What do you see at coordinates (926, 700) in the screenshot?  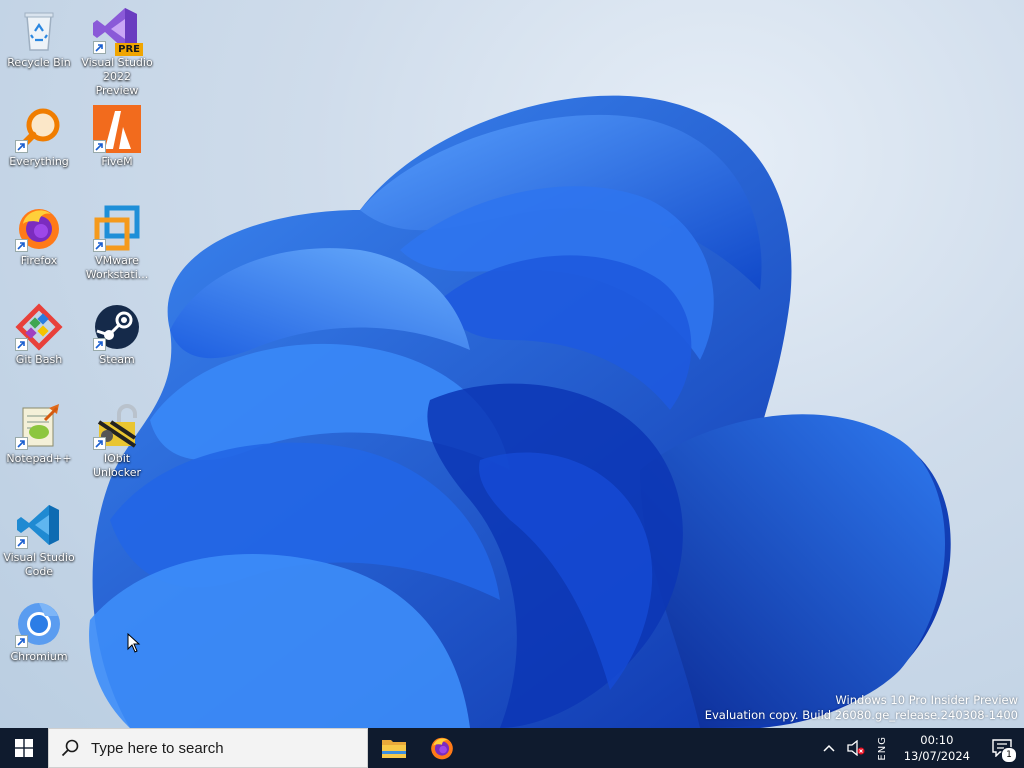 I see `watermark-edition: Windows 10 Pro Insider Preview` at bounding box center [926, 700].